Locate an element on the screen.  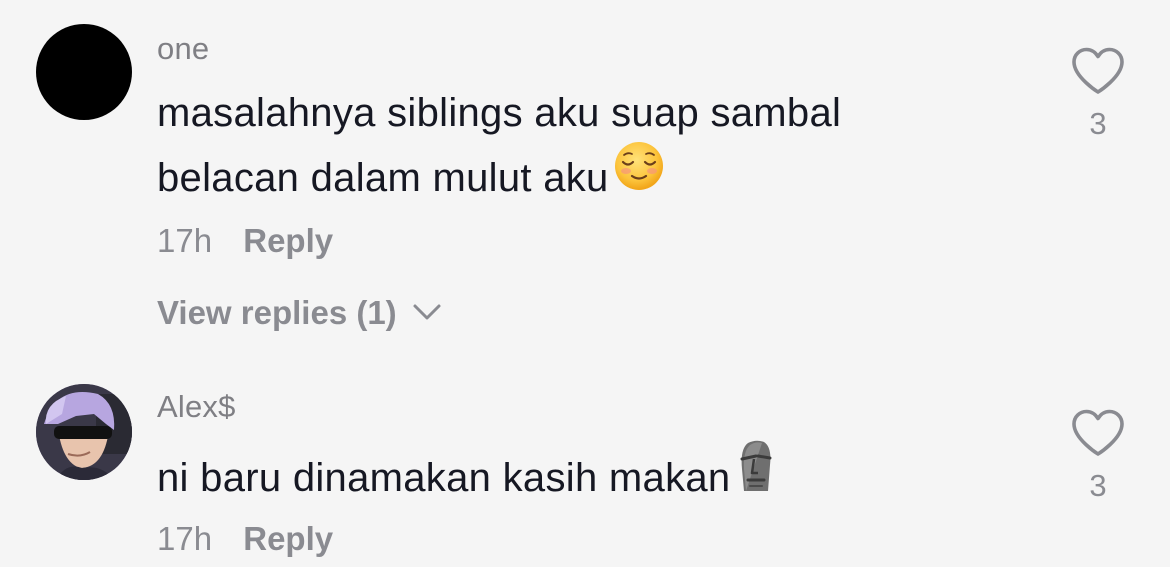
comment-username: Alex$ is located at coordinates (196, 407).